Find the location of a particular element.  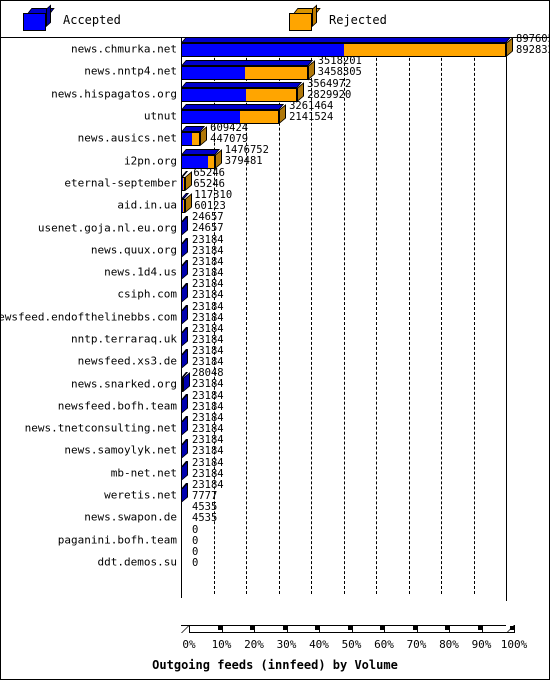

value-accepted: 23184 is located at coordinates (208, 462).